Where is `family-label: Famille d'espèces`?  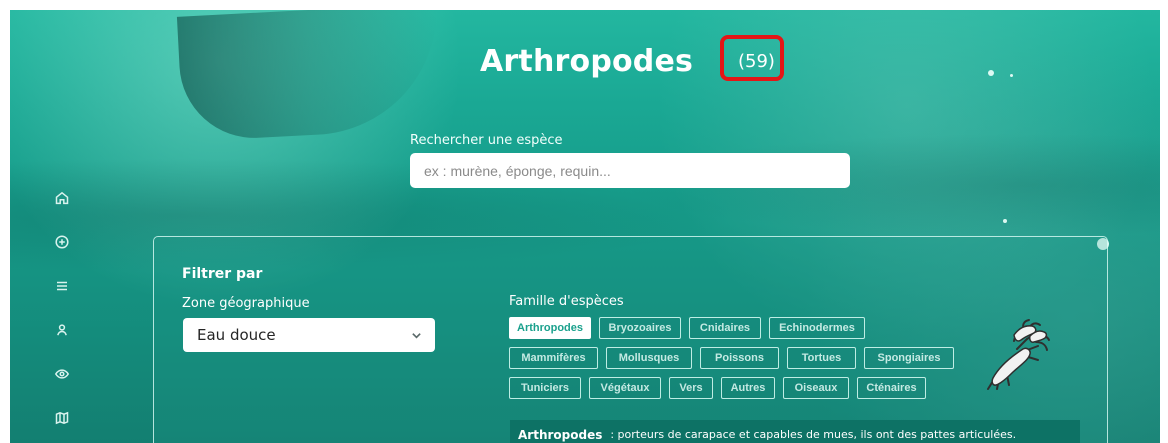 family-label: Famille d'espèces is located at coordinates (566, 301).